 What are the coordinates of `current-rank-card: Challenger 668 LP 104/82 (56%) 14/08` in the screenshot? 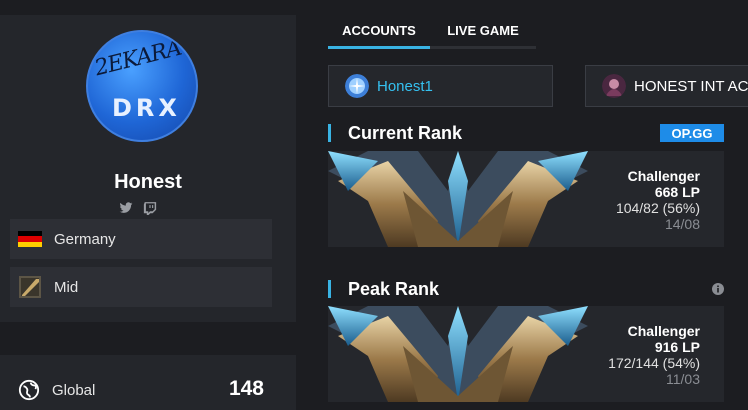 It's located at (526, 199).